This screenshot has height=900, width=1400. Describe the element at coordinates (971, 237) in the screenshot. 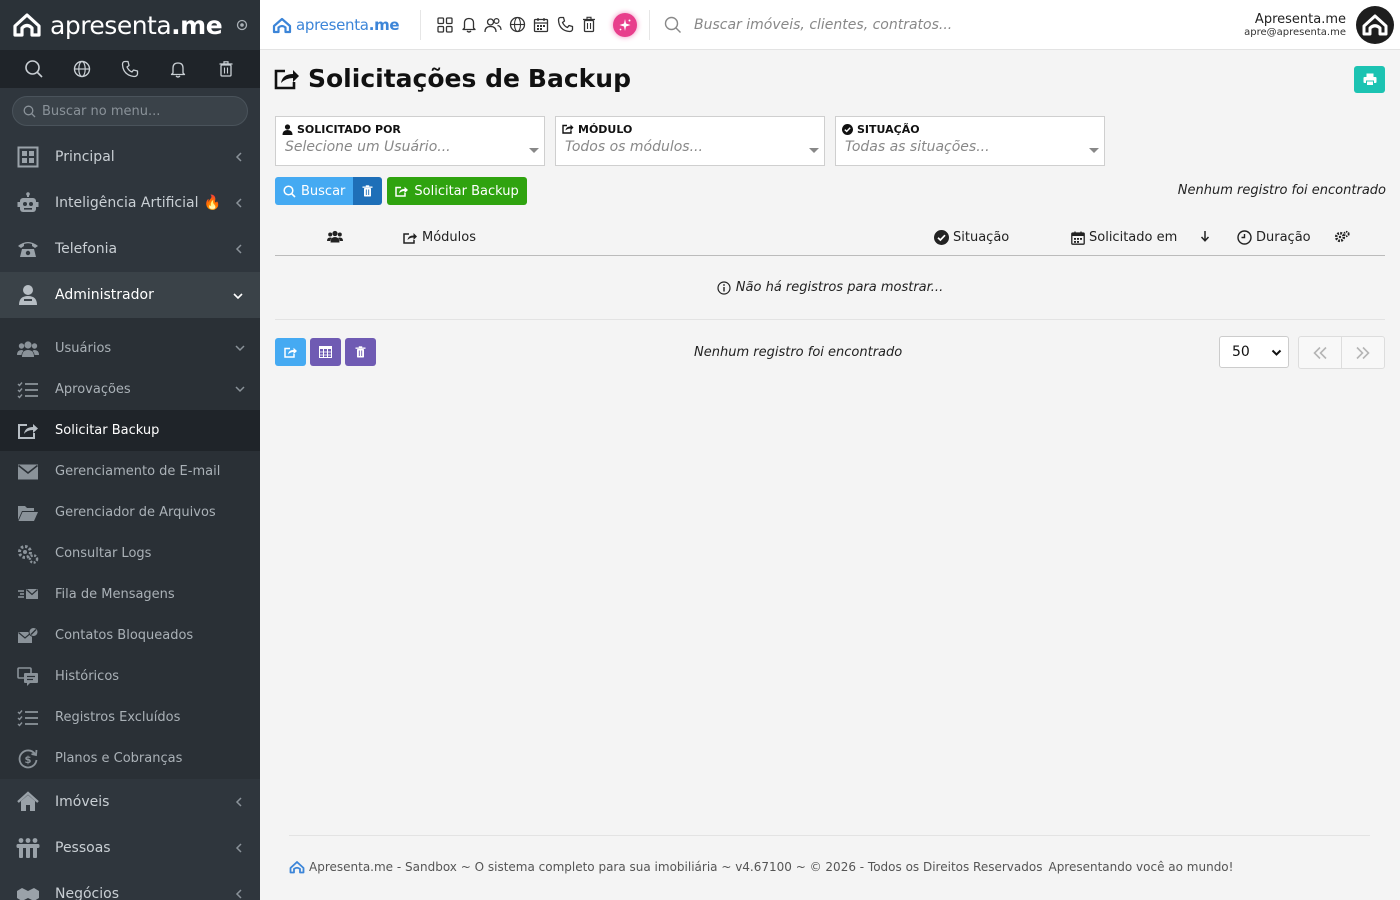

I see `col-status: Situação` at that location.